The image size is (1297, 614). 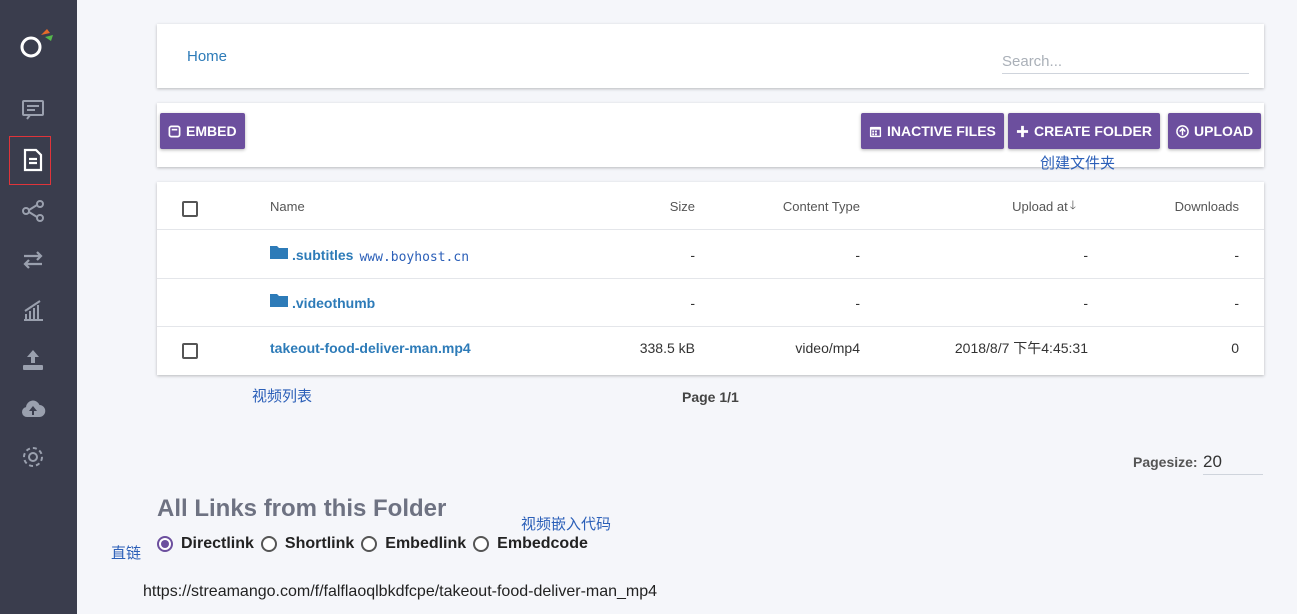 I want to click on create-folder-button: CREATE FOLDER, so click(x=1084, y=131).